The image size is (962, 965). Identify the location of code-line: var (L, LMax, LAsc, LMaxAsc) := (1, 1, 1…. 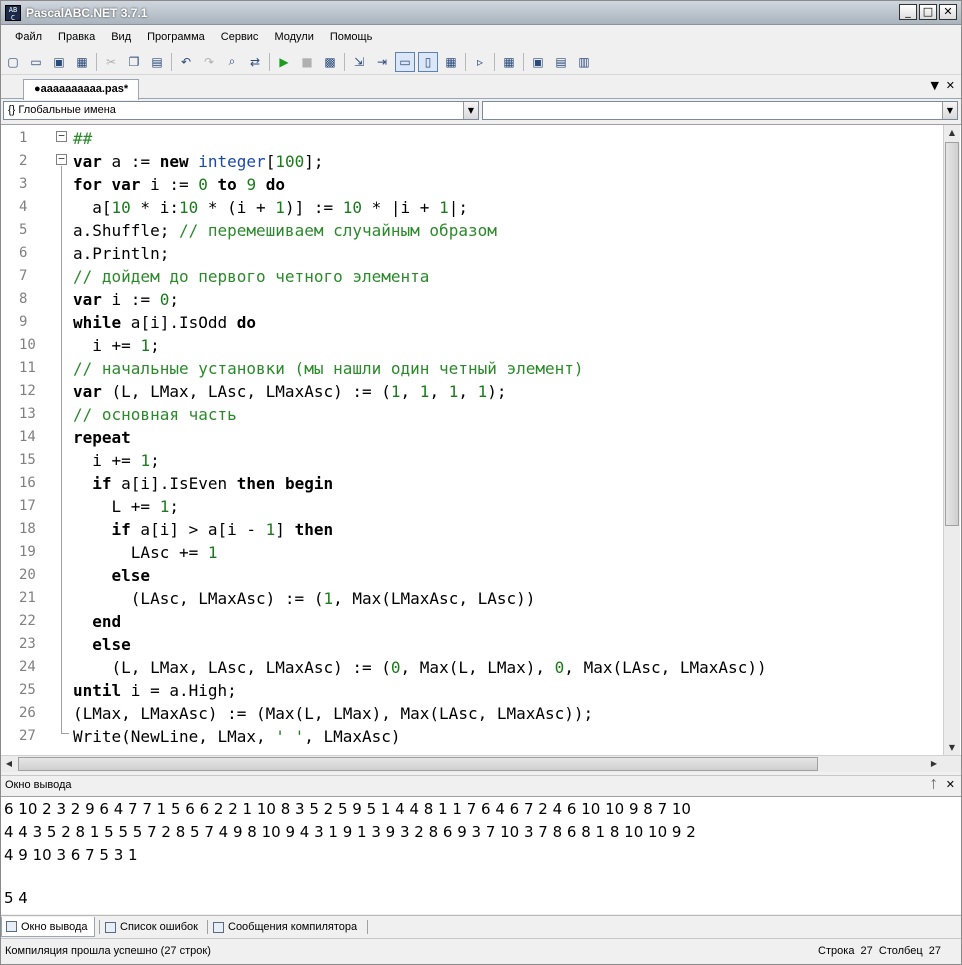
(290, 391).